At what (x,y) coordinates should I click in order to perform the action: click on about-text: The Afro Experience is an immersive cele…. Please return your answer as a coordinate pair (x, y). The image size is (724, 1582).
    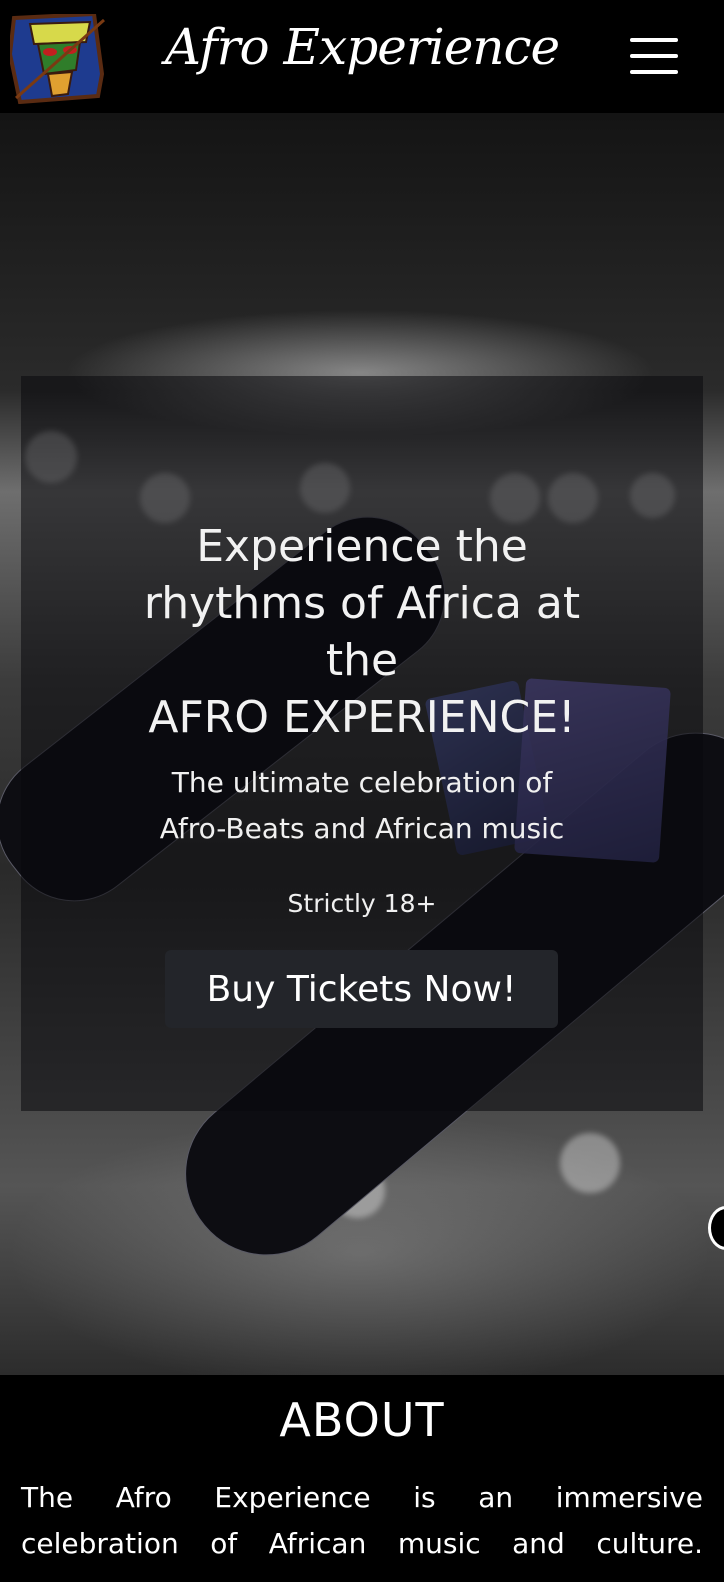
    Looking at the image, I should click on (362, 1520).